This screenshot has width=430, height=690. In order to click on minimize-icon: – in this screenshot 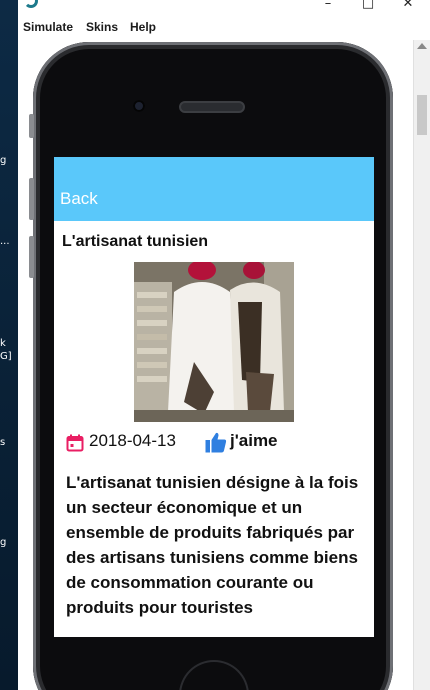, I will do `click(328, 5)`.